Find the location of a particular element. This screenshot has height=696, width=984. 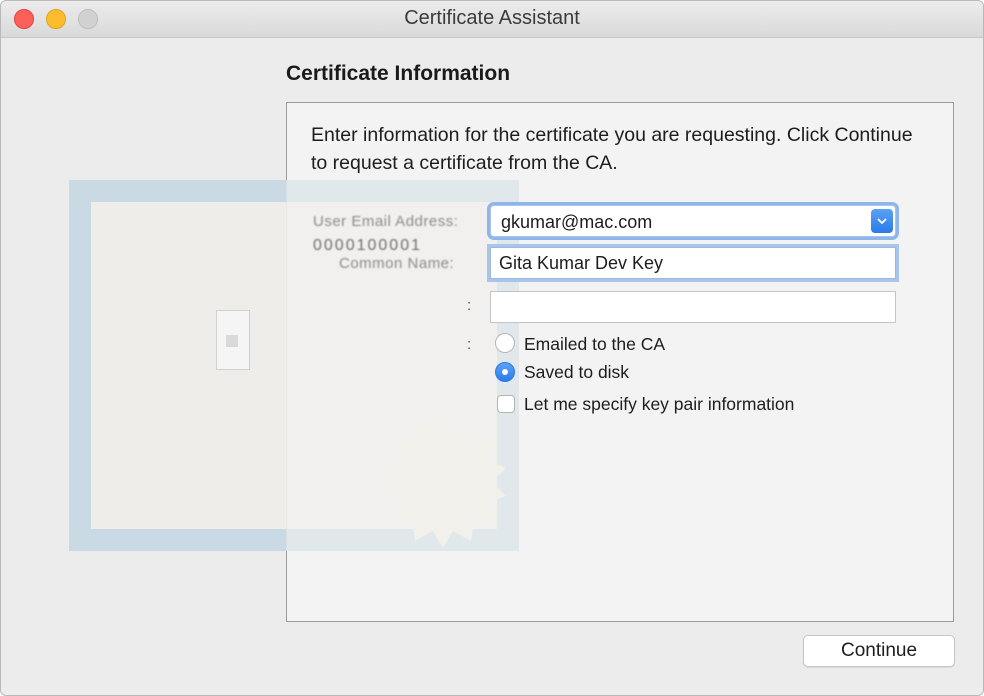

request-field-label: : is located at coordinates (469, 344).